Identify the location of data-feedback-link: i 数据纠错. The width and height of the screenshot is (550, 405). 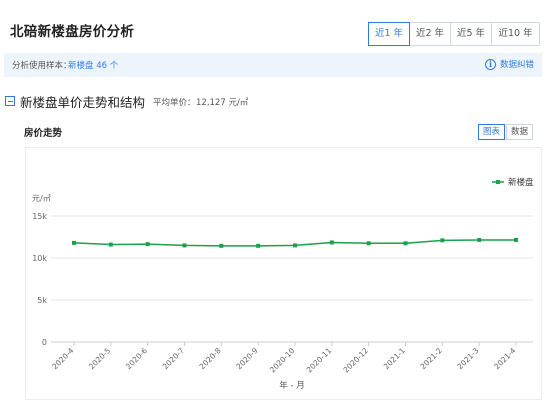
(509, 64).